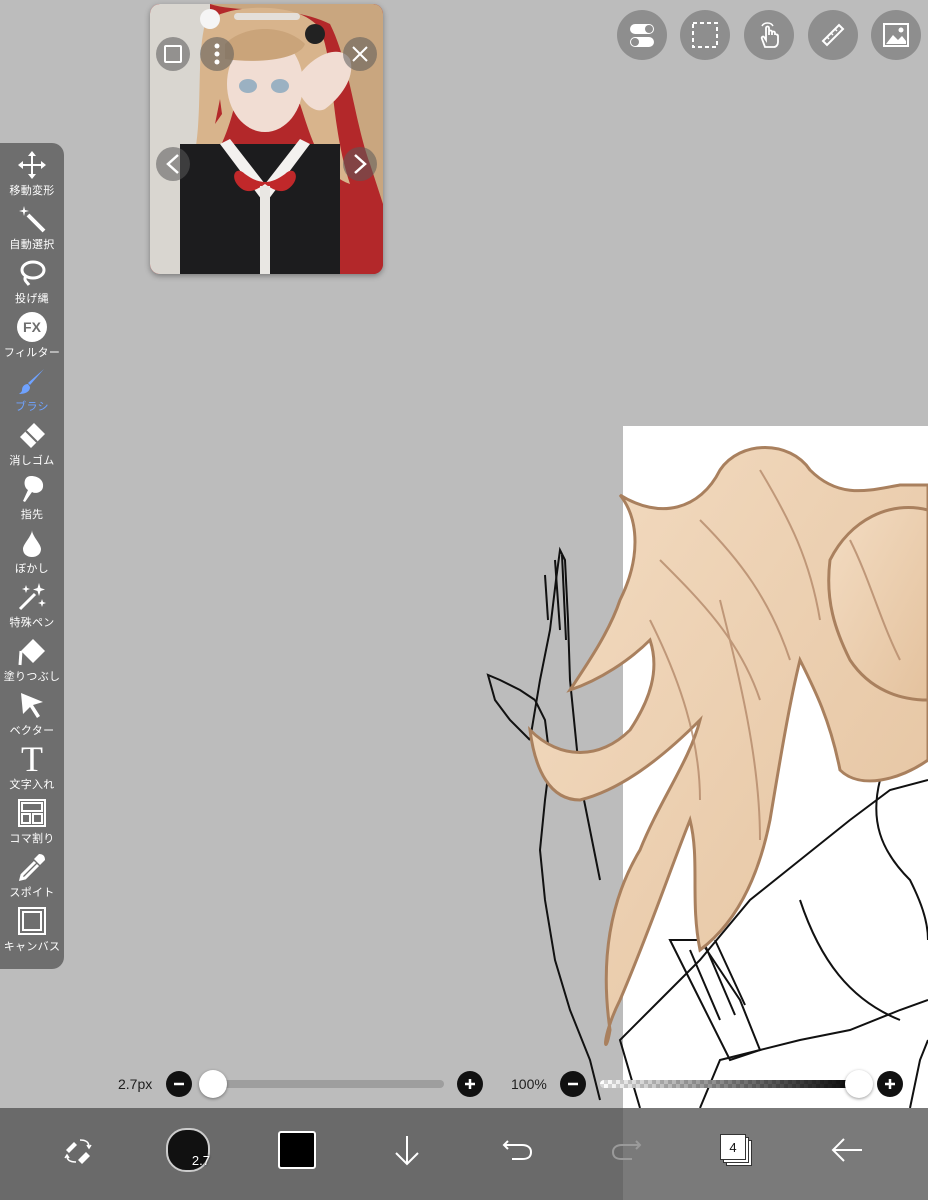 The image size is (928, 1200). I want to click on swap-pen-eraser-icon, so click(78, 1151).